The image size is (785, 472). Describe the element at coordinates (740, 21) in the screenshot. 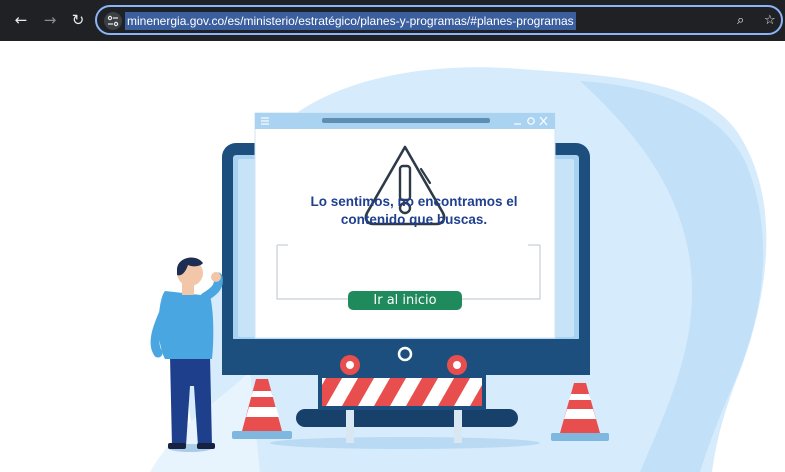

I see `zoom-icon: ⌕` at that location.